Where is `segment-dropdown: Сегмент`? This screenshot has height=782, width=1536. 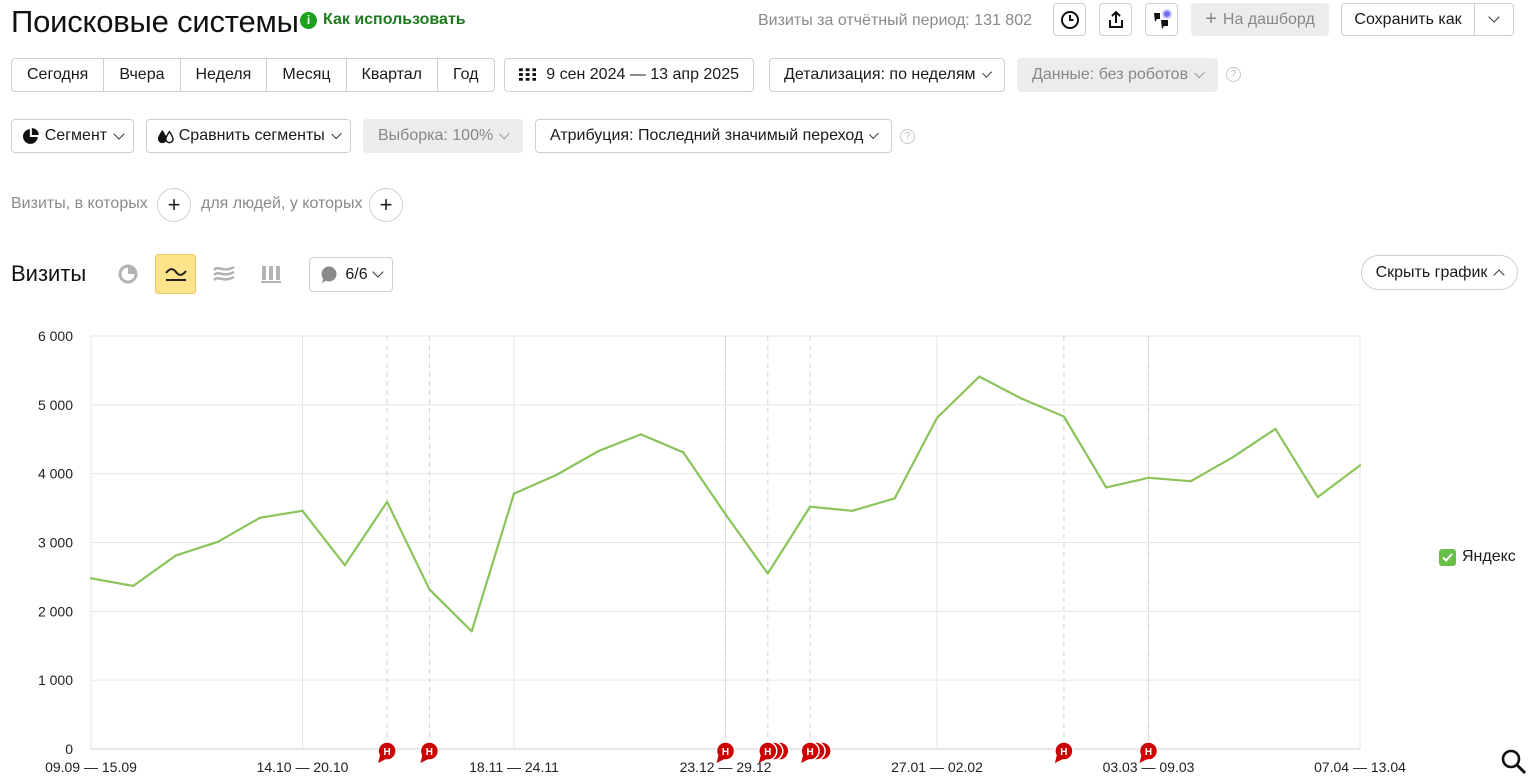
segment-dropdown: Сегмент is located at coordinates (72, 136).